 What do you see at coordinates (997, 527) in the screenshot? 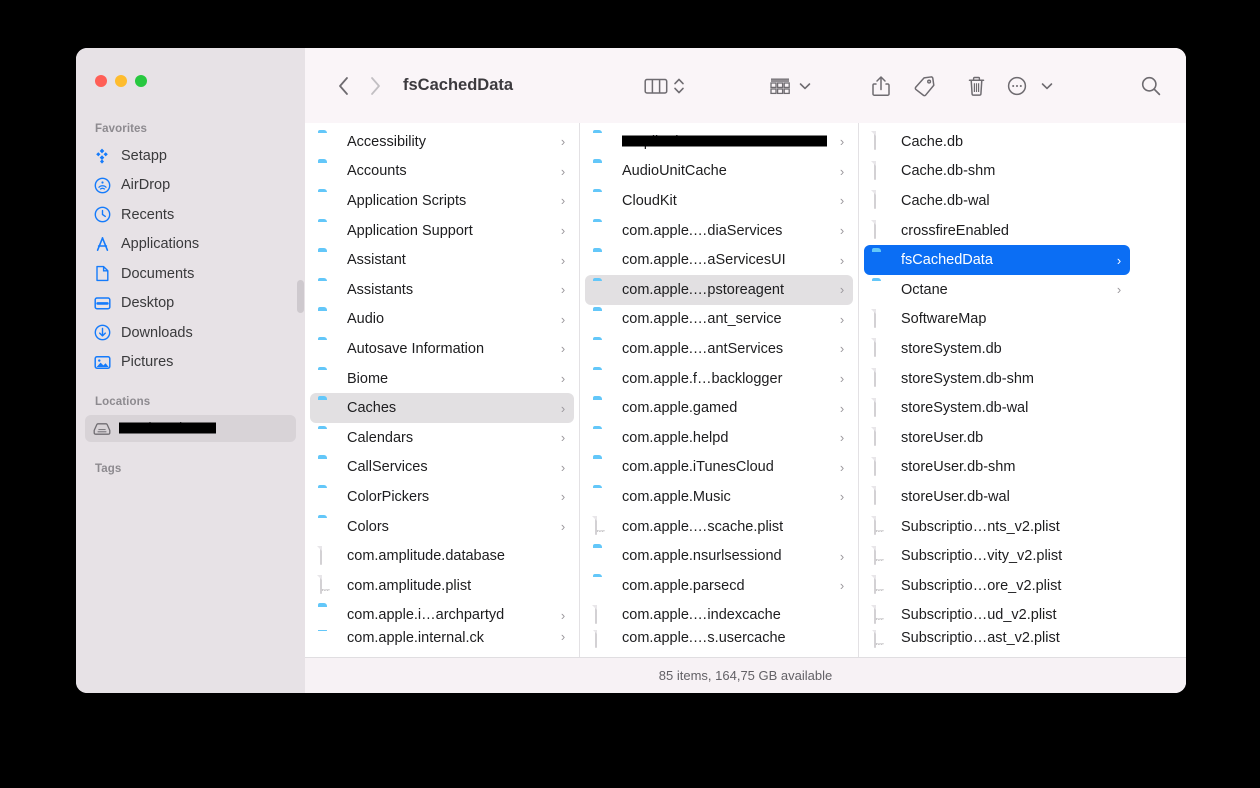
I see `file-row: Subscriptio…nts_v2.plist›` at bounding box center [997, 527].